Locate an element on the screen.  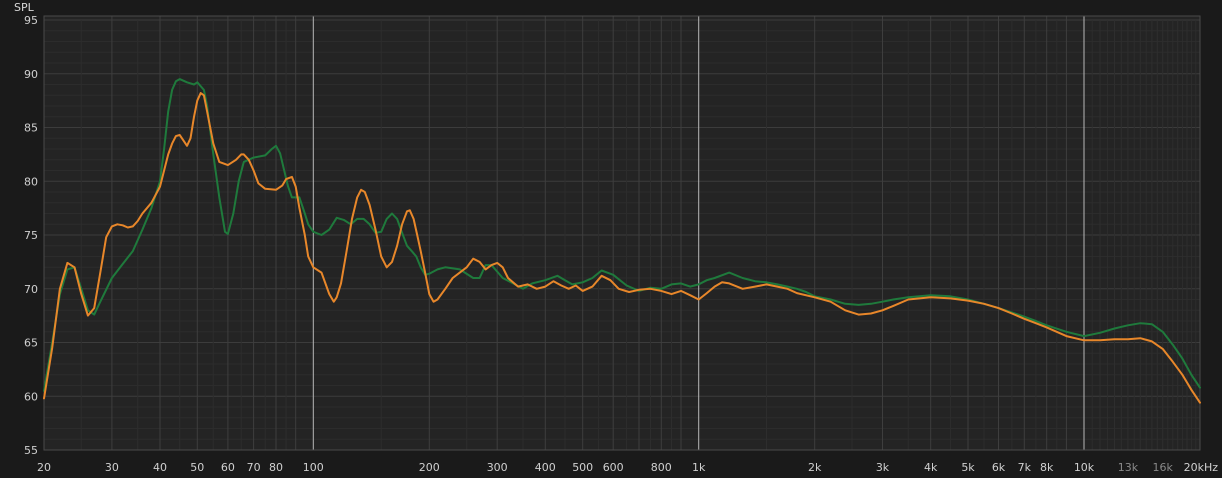
x-tick-label: 4k is located at coordinates (931, 467).